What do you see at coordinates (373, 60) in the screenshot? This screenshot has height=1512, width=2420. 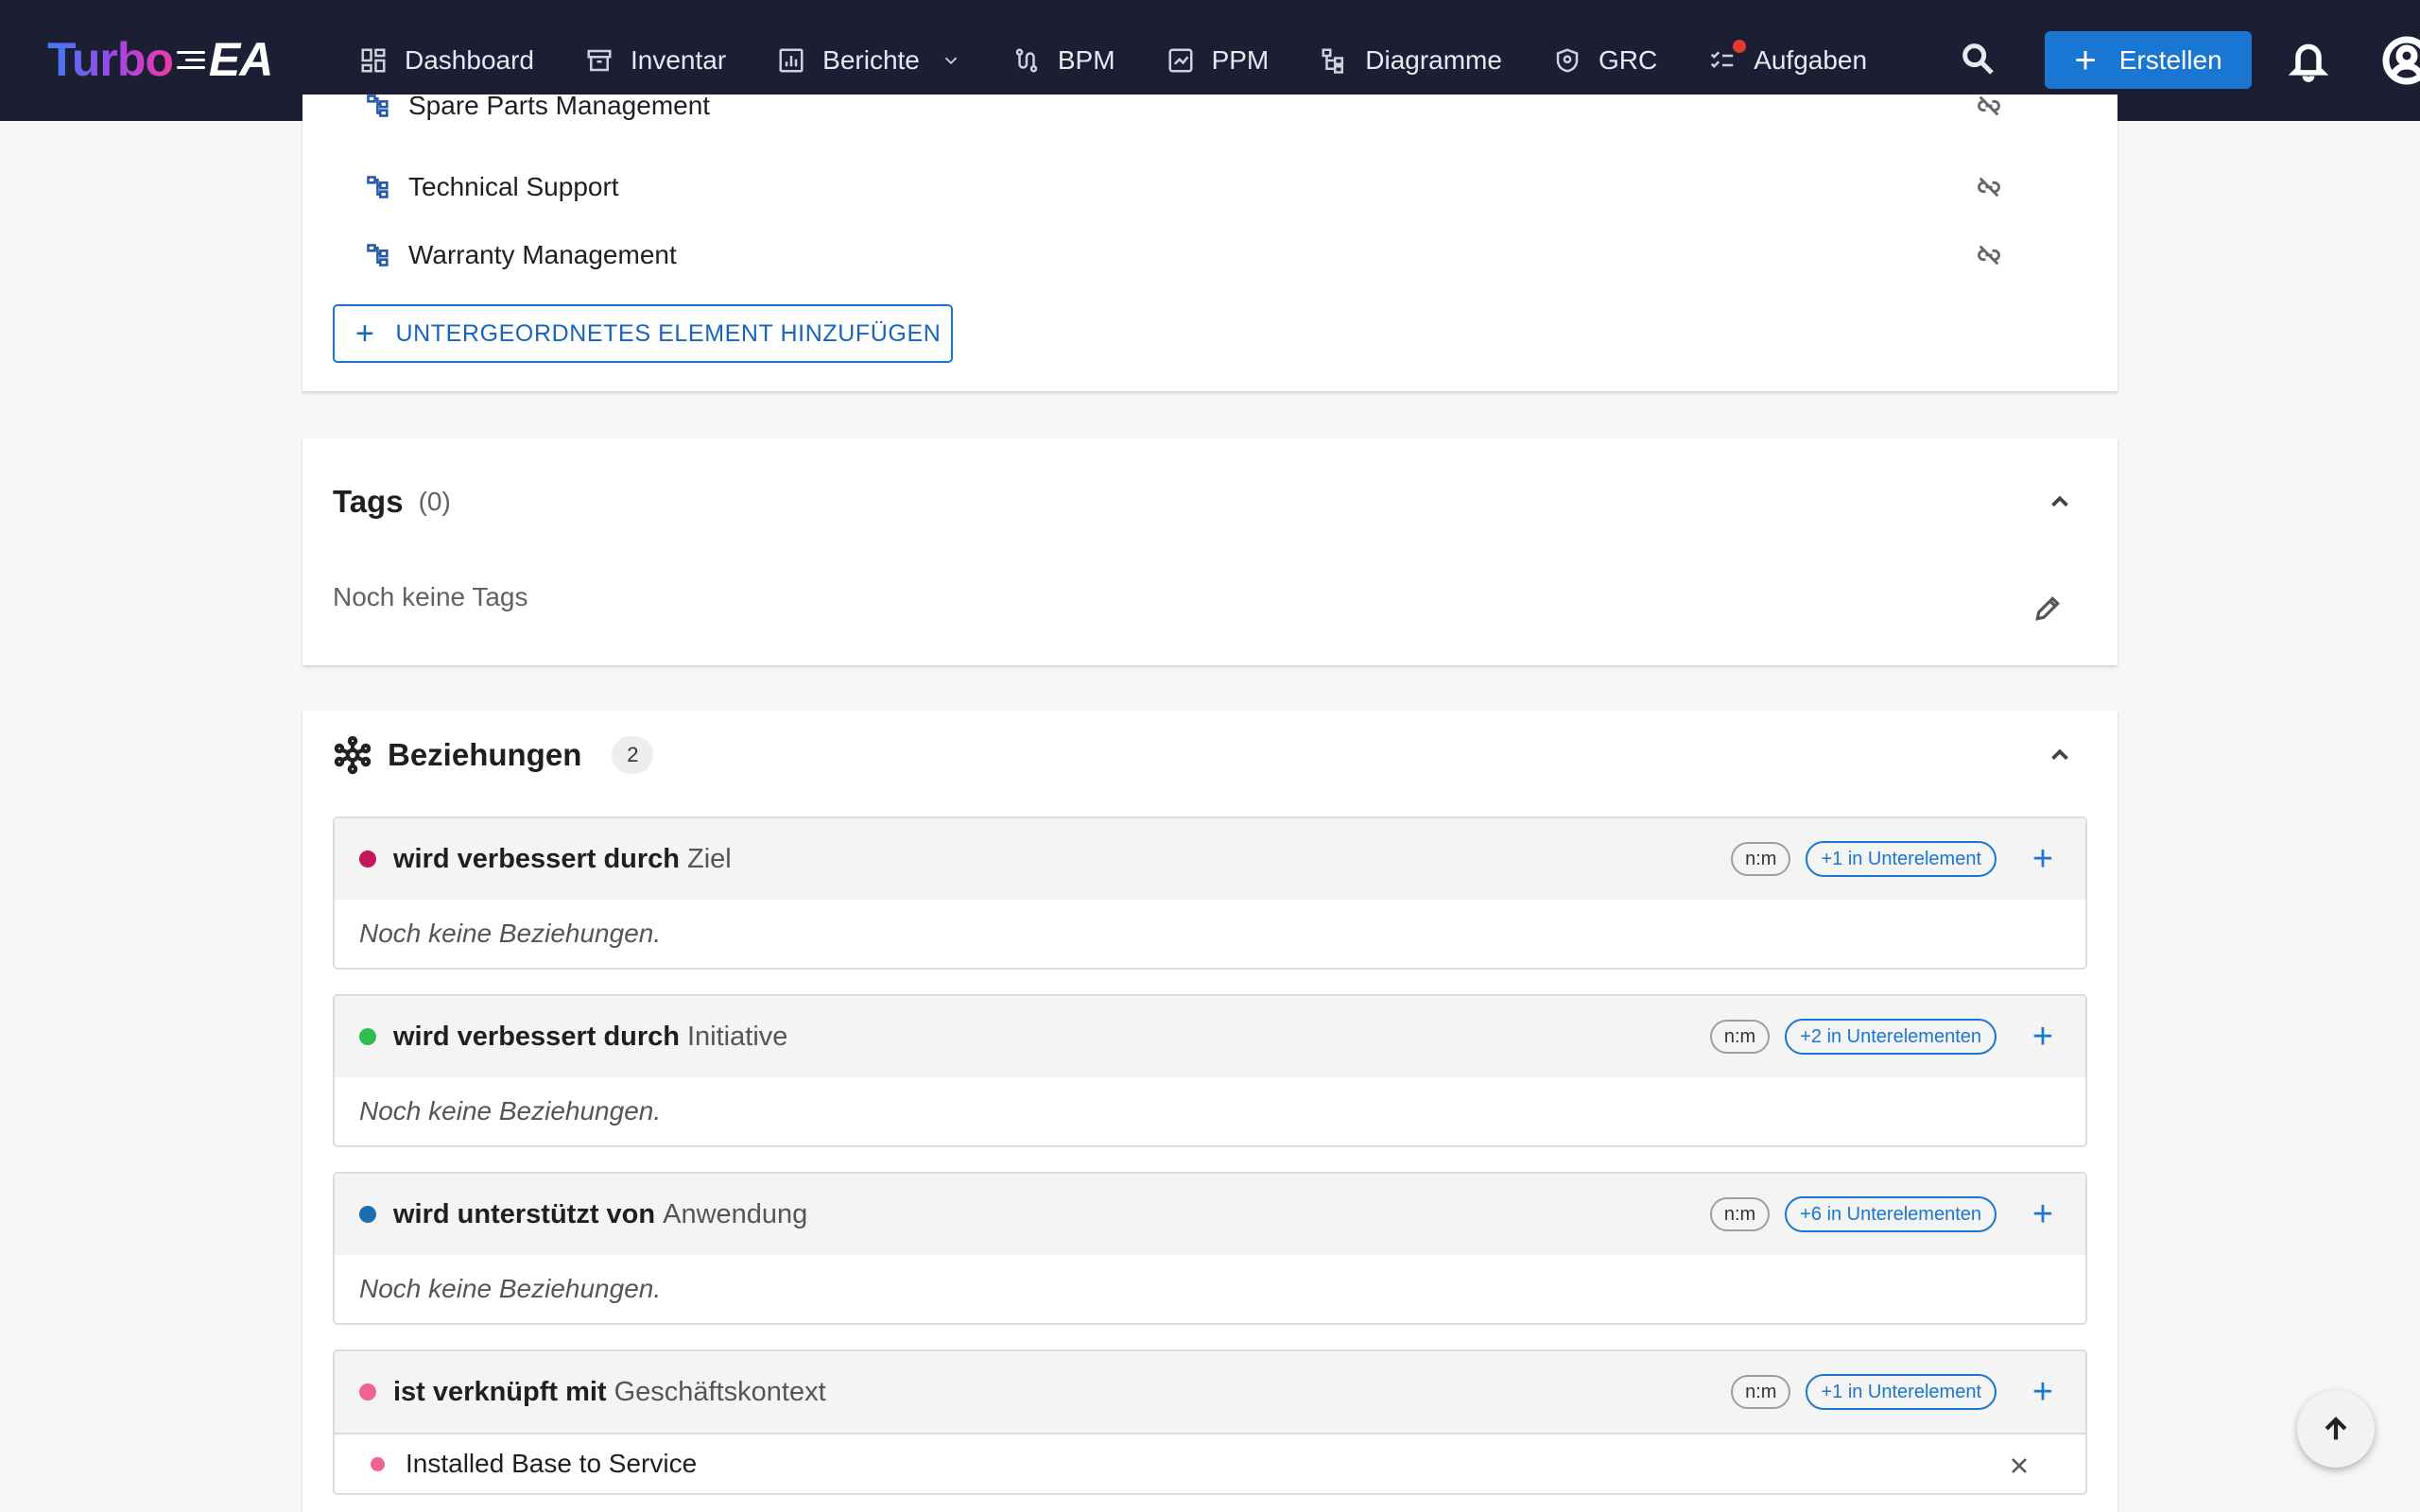 I see `dashboard-icon` at bounding box center [373, 60].